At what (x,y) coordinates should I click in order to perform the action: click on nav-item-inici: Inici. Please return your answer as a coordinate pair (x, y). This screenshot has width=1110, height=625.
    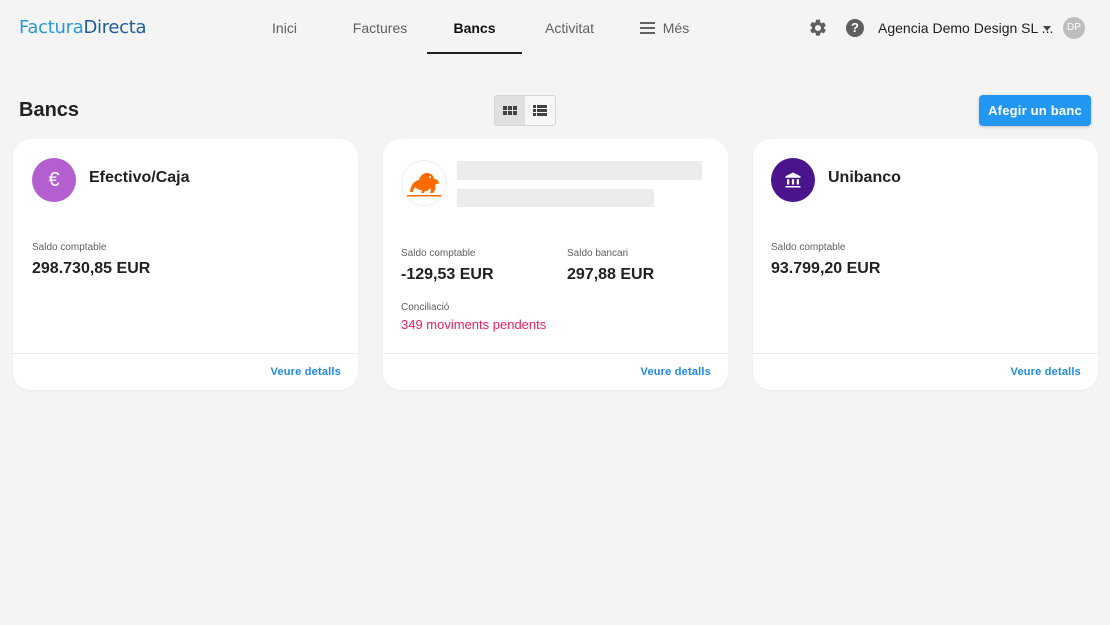
    Looking at the image, I should click on (284, 28).